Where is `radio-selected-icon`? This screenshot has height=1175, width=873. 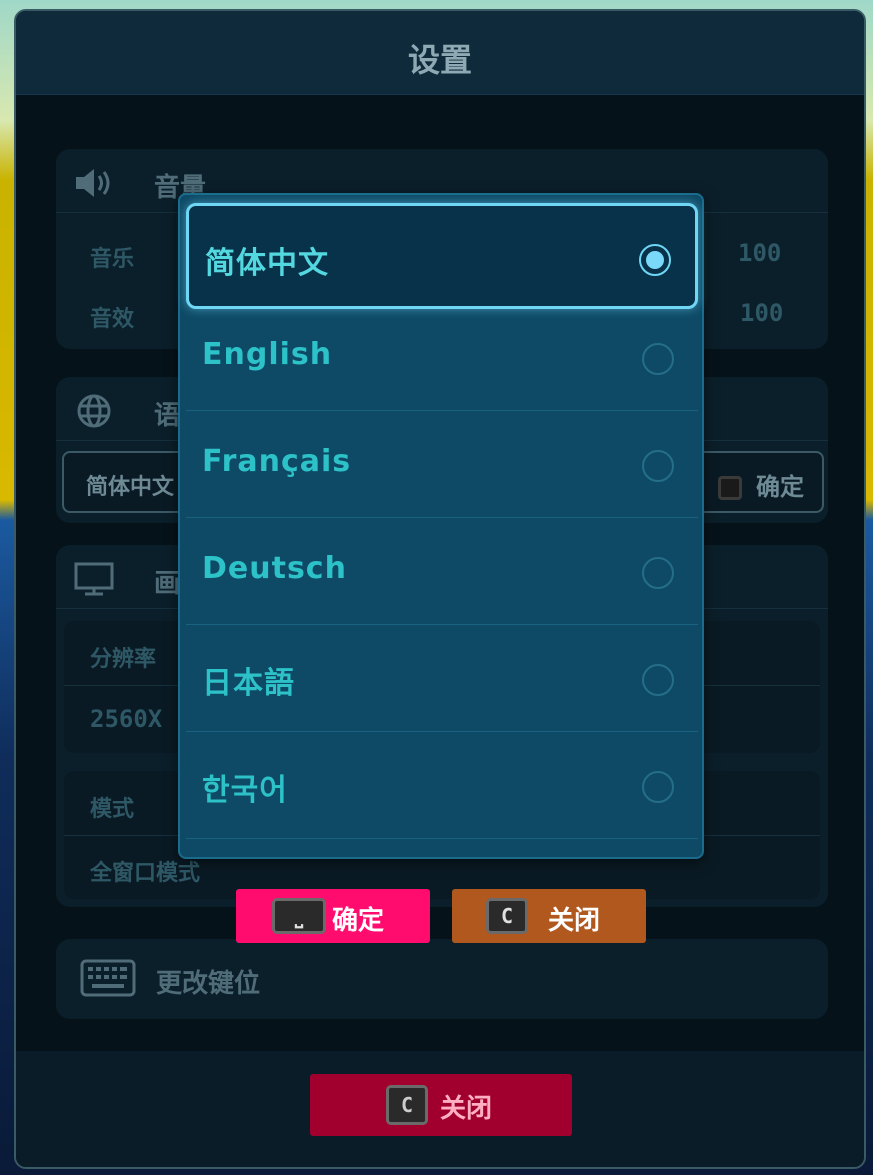 radio-selected-icon is located at coordinates (655, 260).